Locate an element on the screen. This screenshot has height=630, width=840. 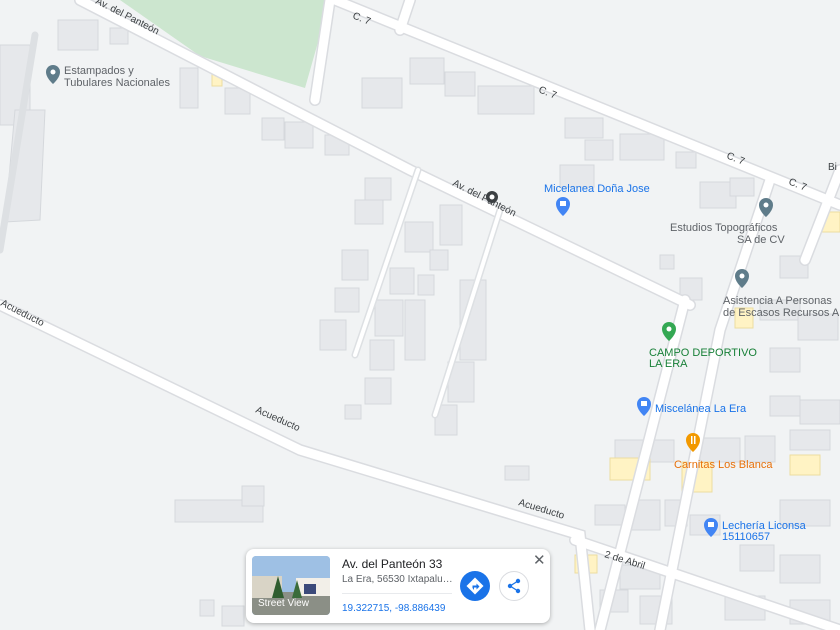
directions-button is located at coordinates (475, 586).